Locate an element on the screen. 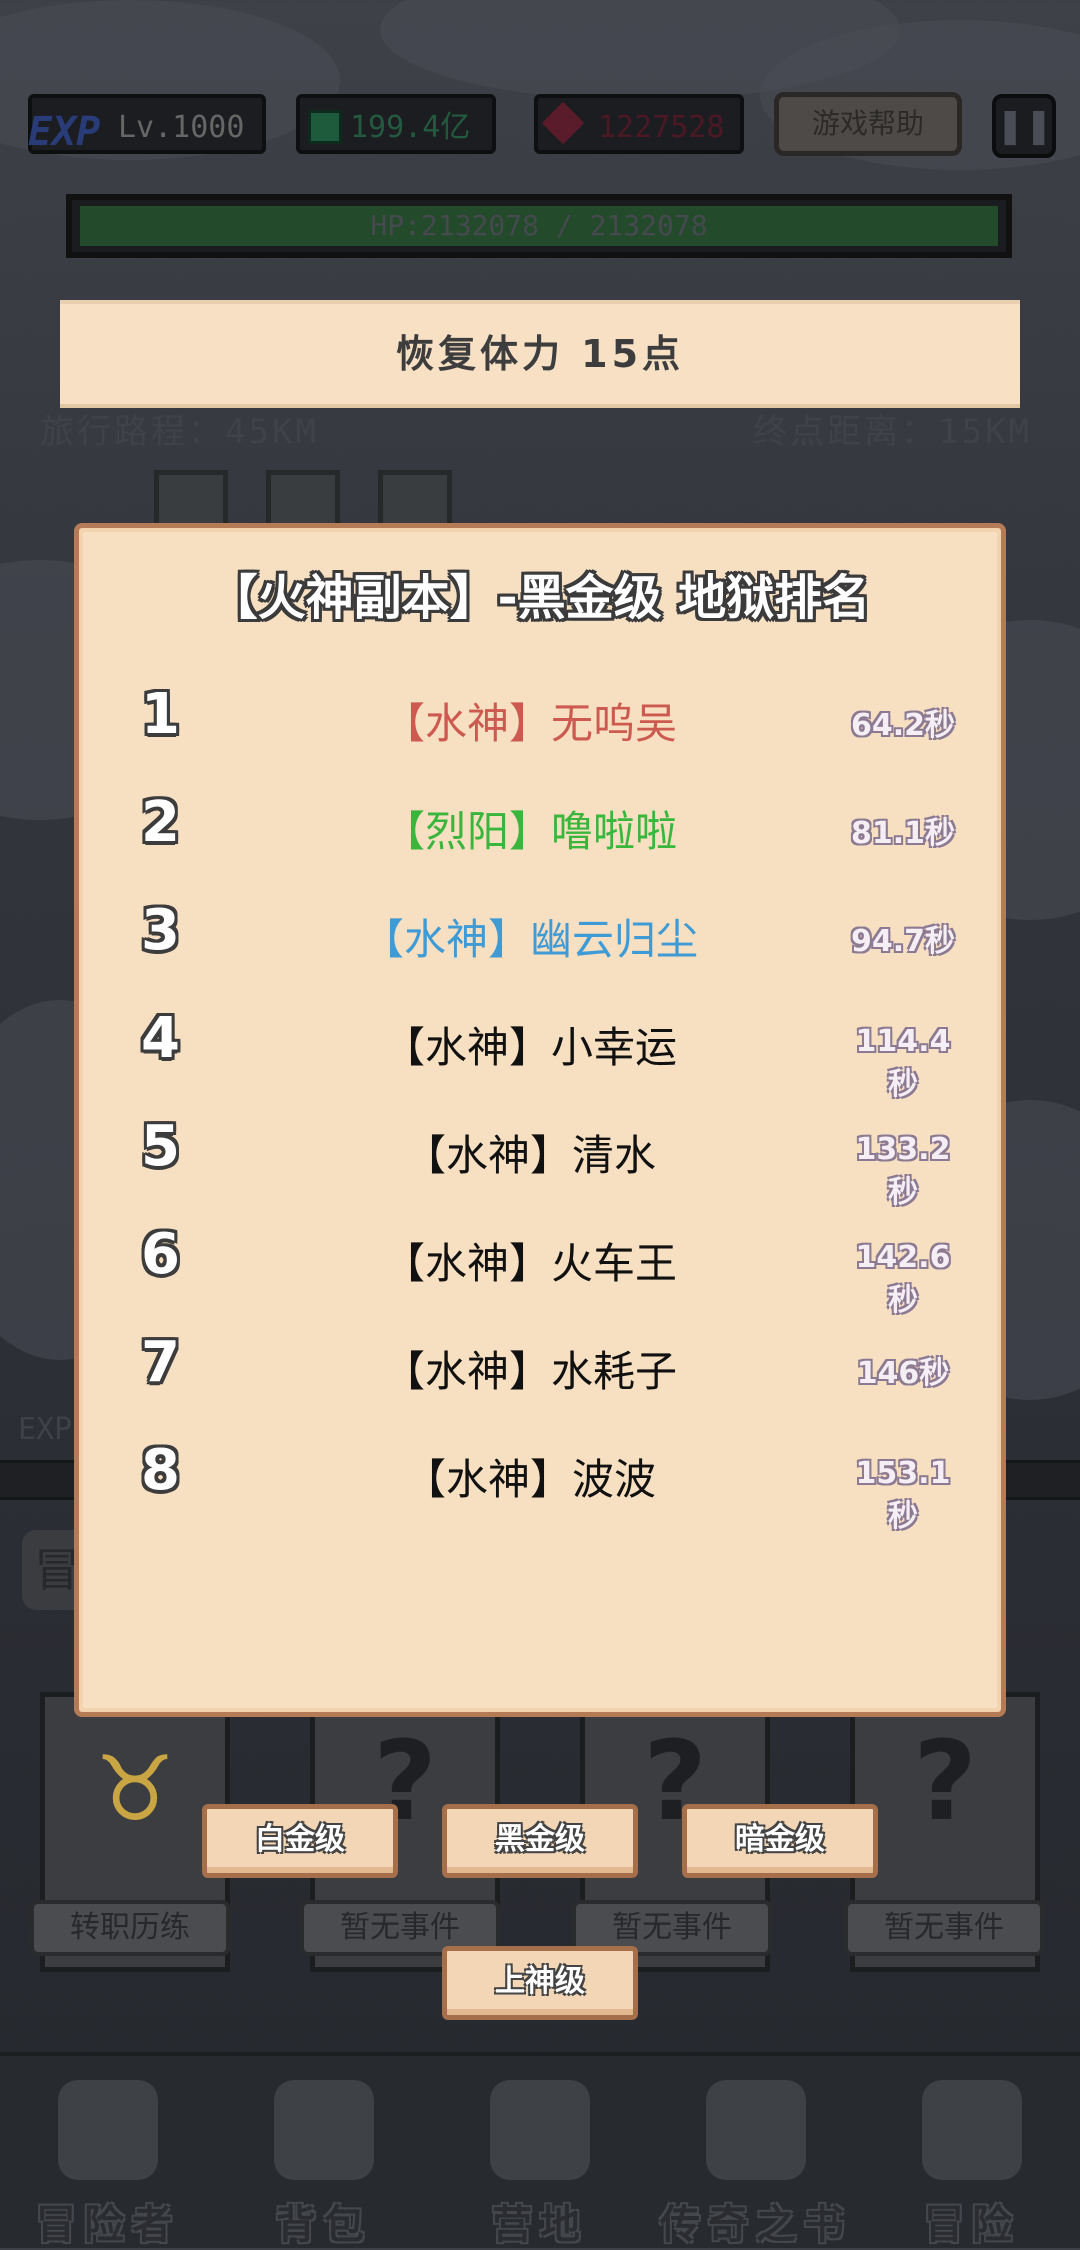 This screenshot has height=2250, width=1080. exp-bar-label: EXP is located at coordinates (45, 1429).